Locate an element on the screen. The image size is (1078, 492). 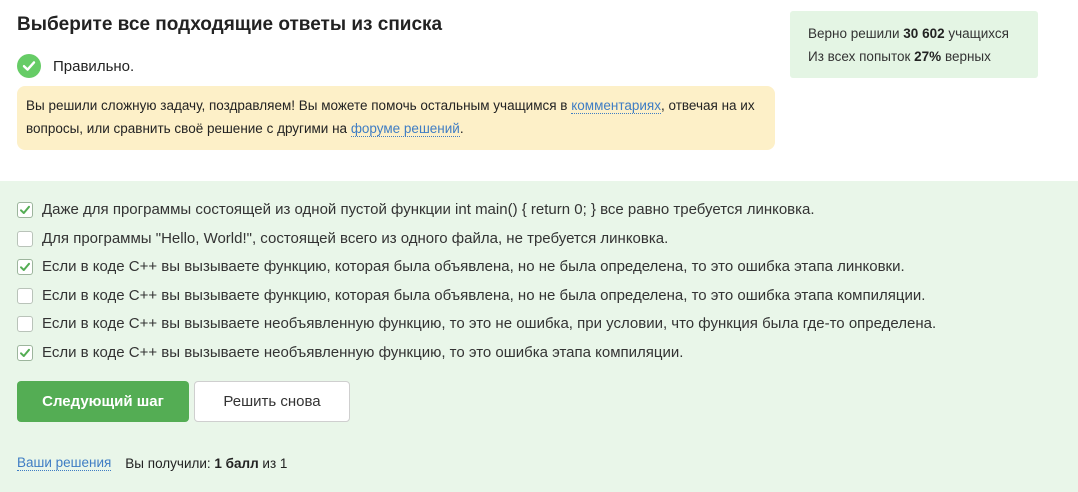
score-value: 1 балл is located at coordinates (236, 463).